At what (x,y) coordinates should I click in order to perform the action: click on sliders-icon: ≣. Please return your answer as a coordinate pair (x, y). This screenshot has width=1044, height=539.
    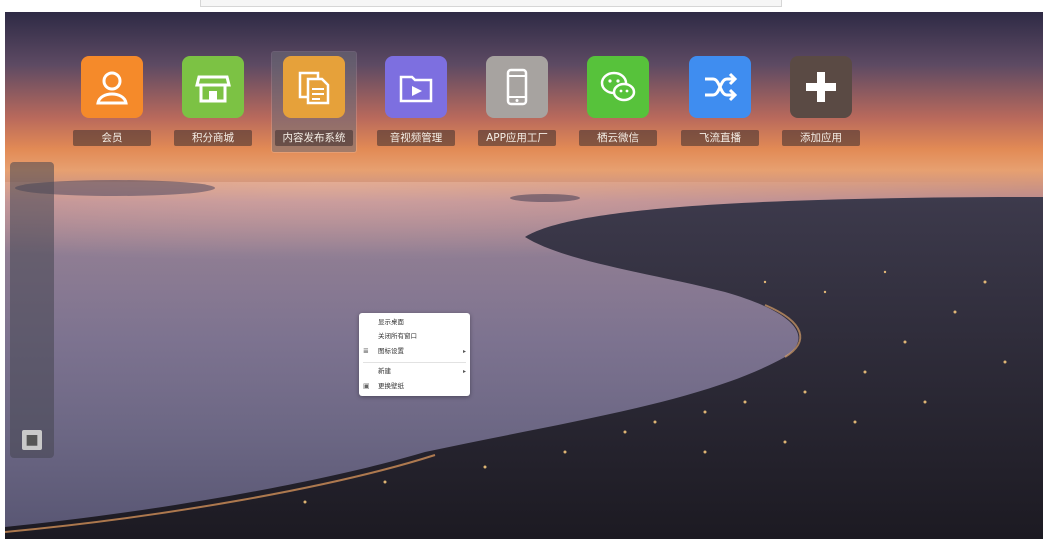
    Looking at the image, I should click on (366, 351).